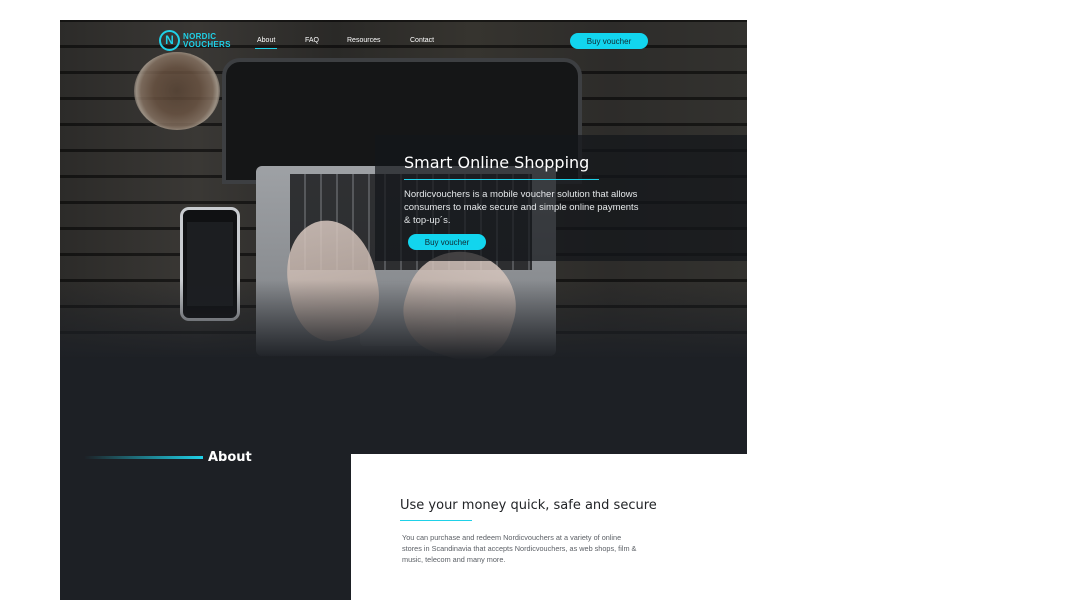 This screenshot has height=600, width=1092. What do you see at coordinates (230, 457) in the screenshot?
I see `about-heading: About` at bounding box center [230, 457].